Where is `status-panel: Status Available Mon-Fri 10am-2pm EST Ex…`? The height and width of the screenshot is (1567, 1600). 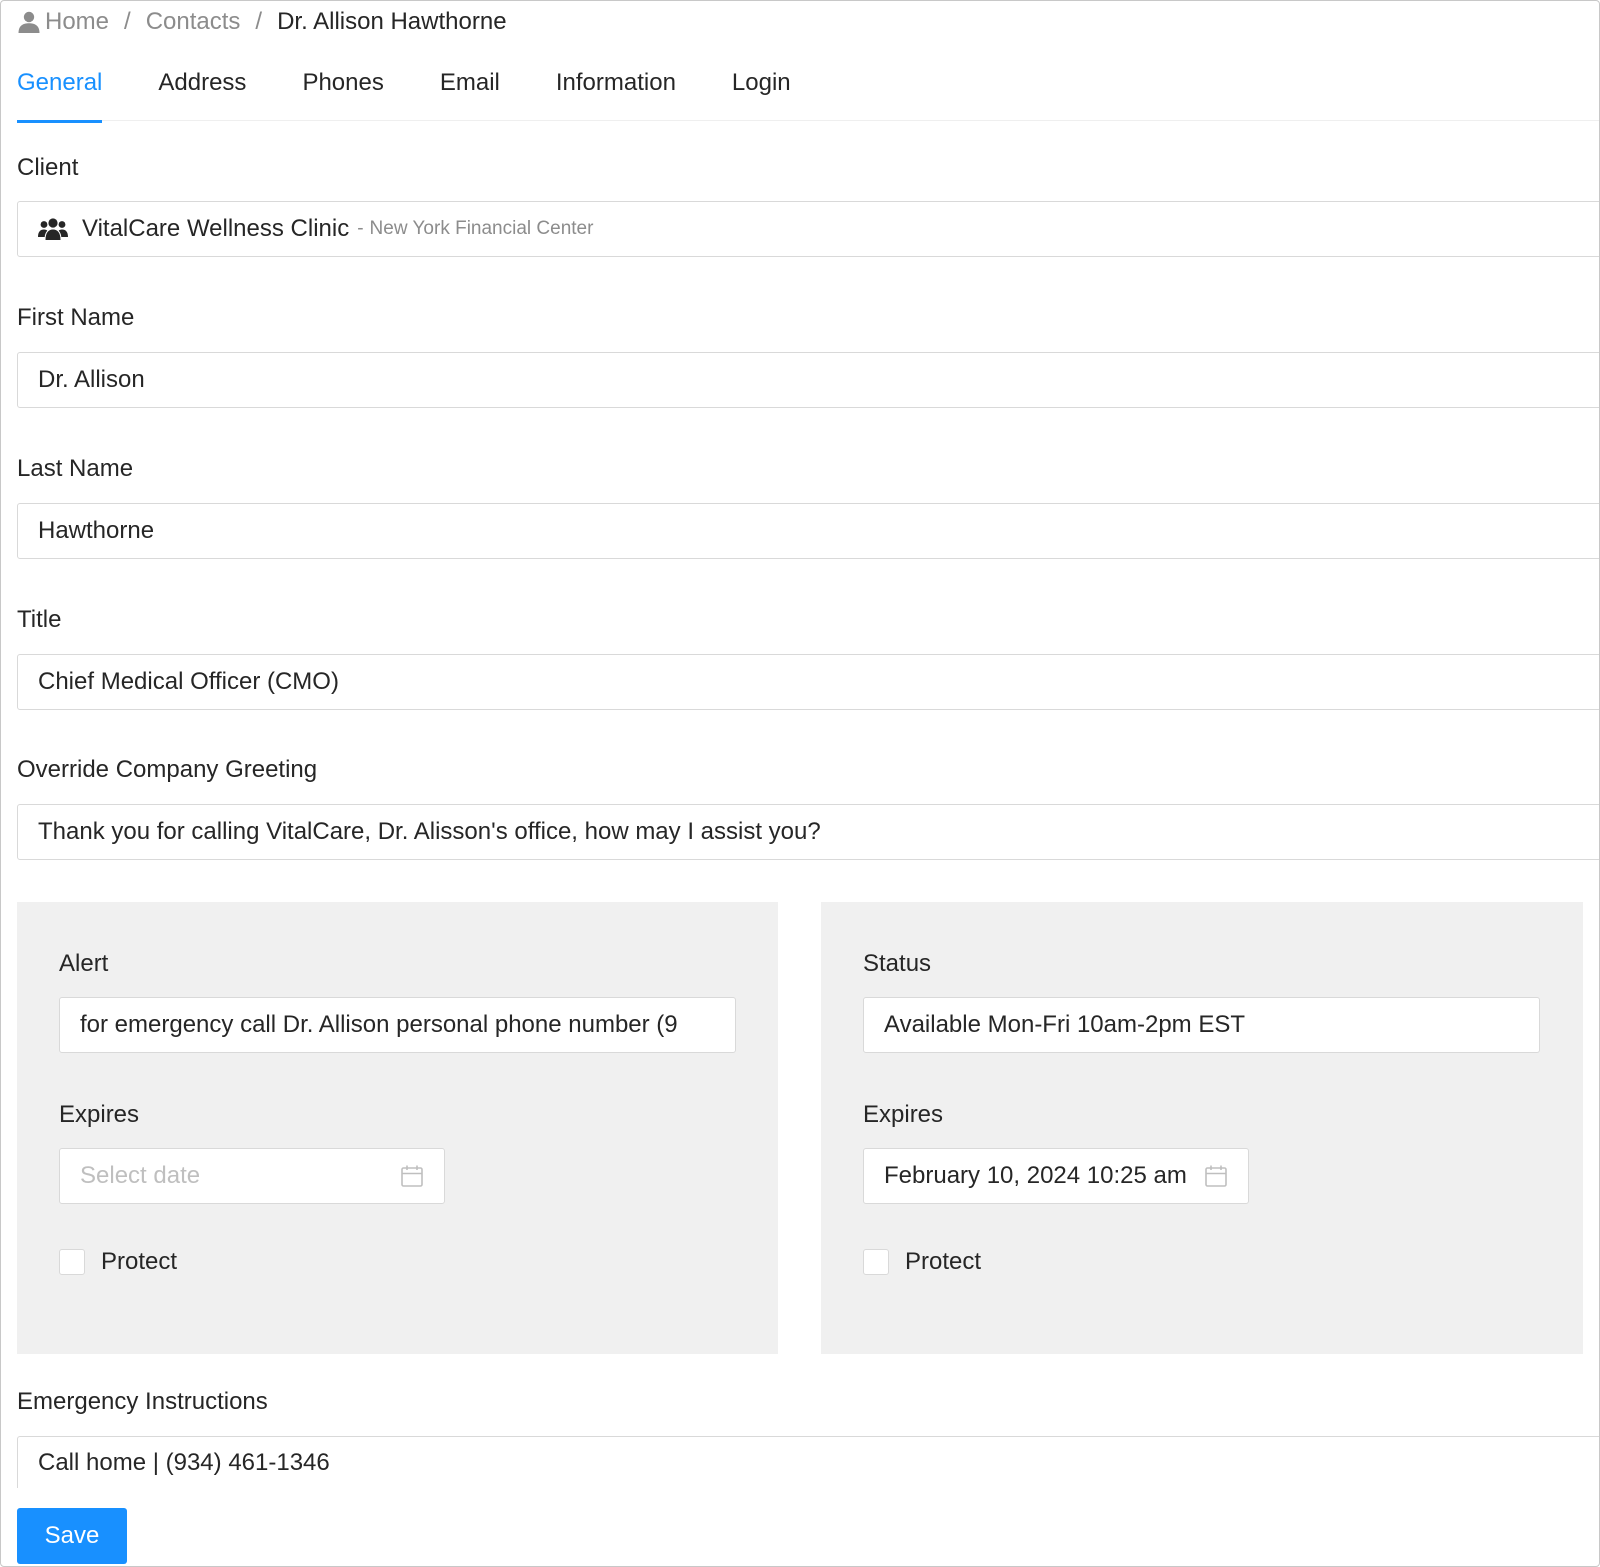
status-panel: Status Available Mon-Fri 10am-2pm EST Ex… is located at coordinates (1202, 1128).